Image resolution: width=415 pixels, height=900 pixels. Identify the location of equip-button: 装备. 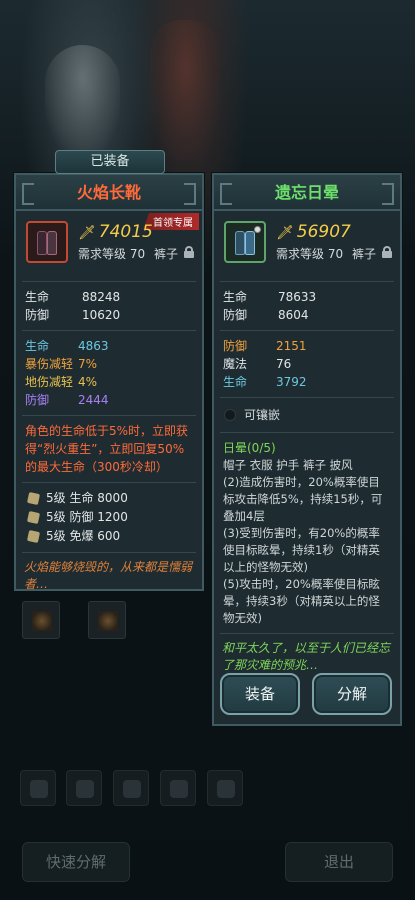
(260, 694).